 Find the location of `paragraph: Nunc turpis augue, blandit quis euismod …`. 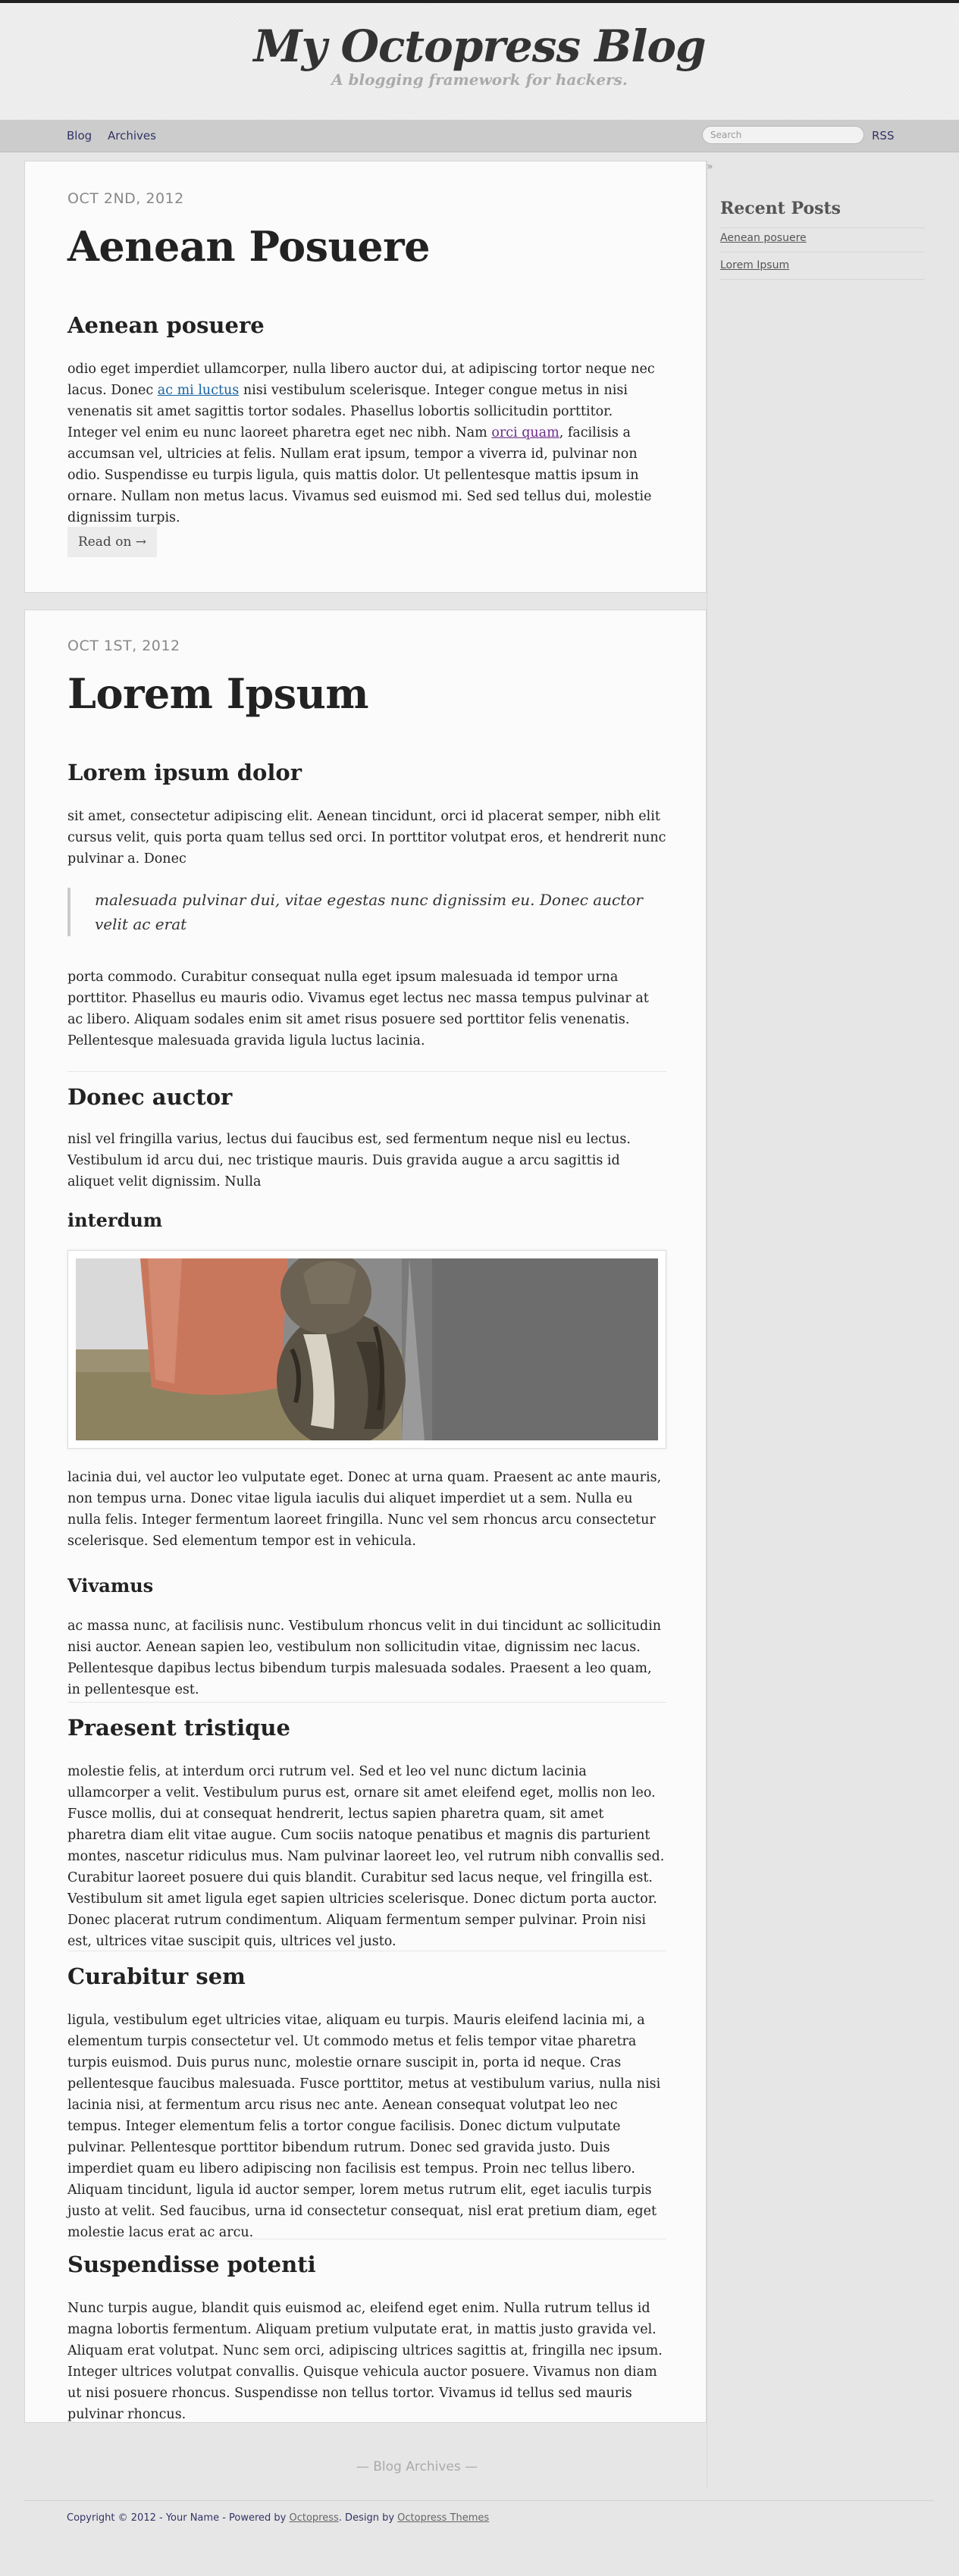

paragraph: Nunc turpis augue, blandit quis euismod … is located at coordinates (365, 2361).